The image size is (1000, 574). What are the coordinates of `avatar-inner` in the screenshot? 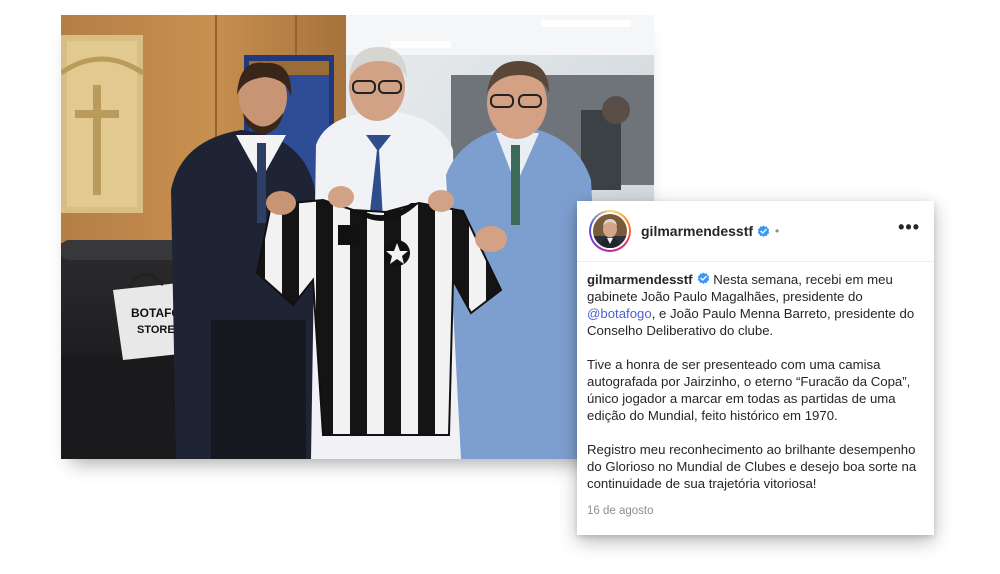 It's located at (610, 231).